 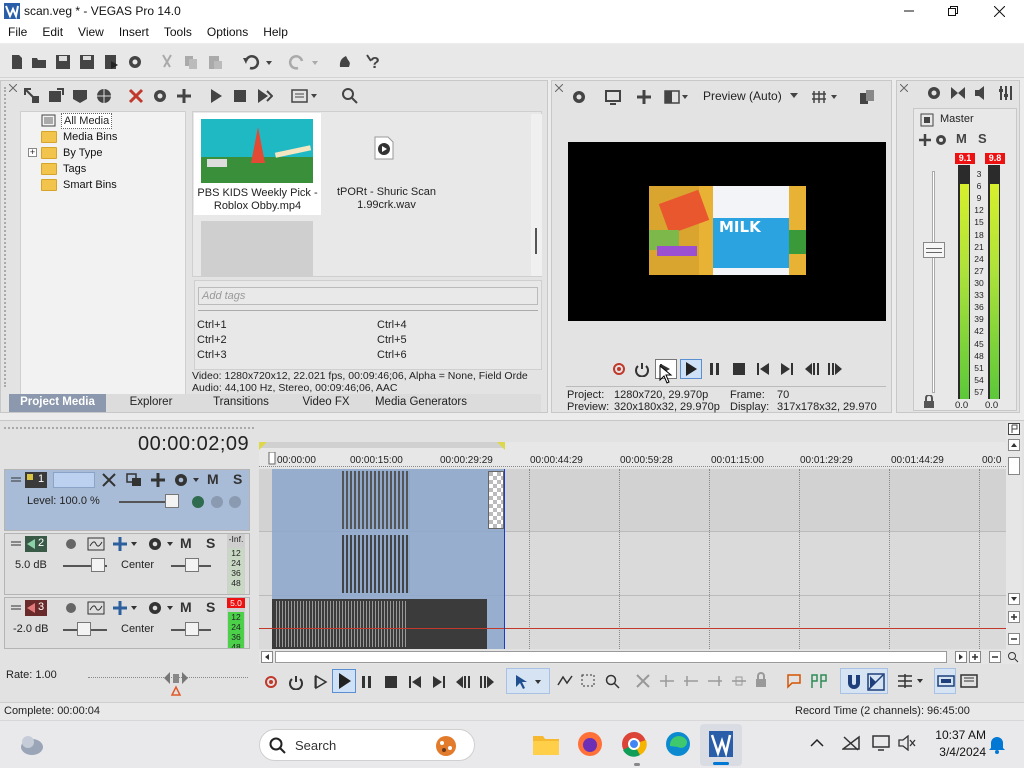 What do you see at coordinates (52, 32) in the screenshot?
I see `menu-edit: Edit` at bounding box center [52, 32].